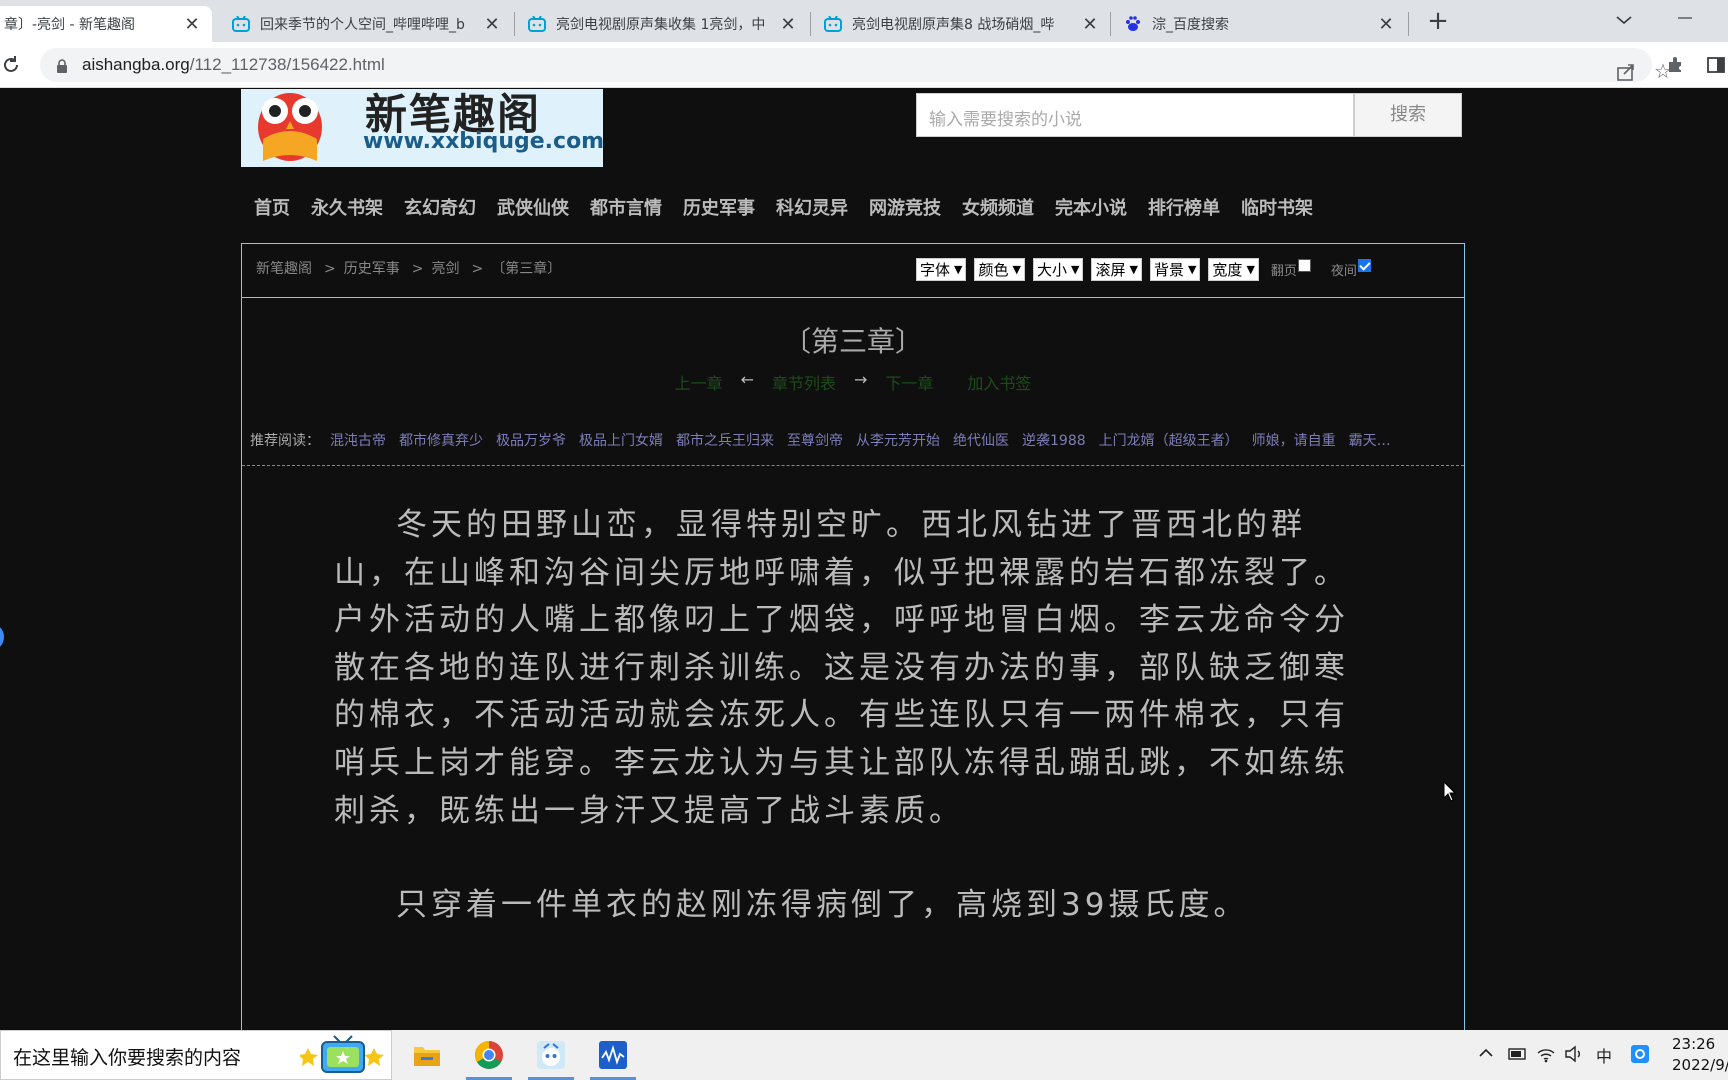  Describe the element at coordinates (422, 128) in the screenshot. I see `site-logo: 新笔趣阁 www.xxbiquge.com` at that location.